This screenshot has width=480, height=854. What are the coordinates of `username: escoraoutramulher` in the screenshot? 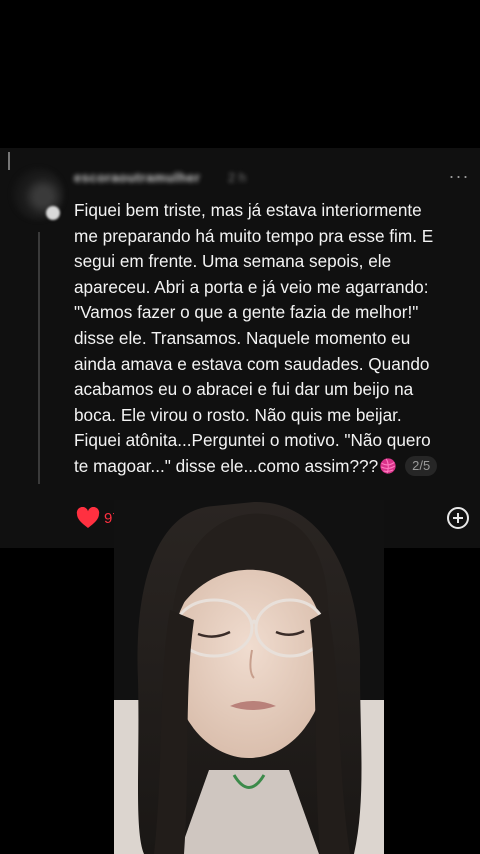 It's located at (137, 177).